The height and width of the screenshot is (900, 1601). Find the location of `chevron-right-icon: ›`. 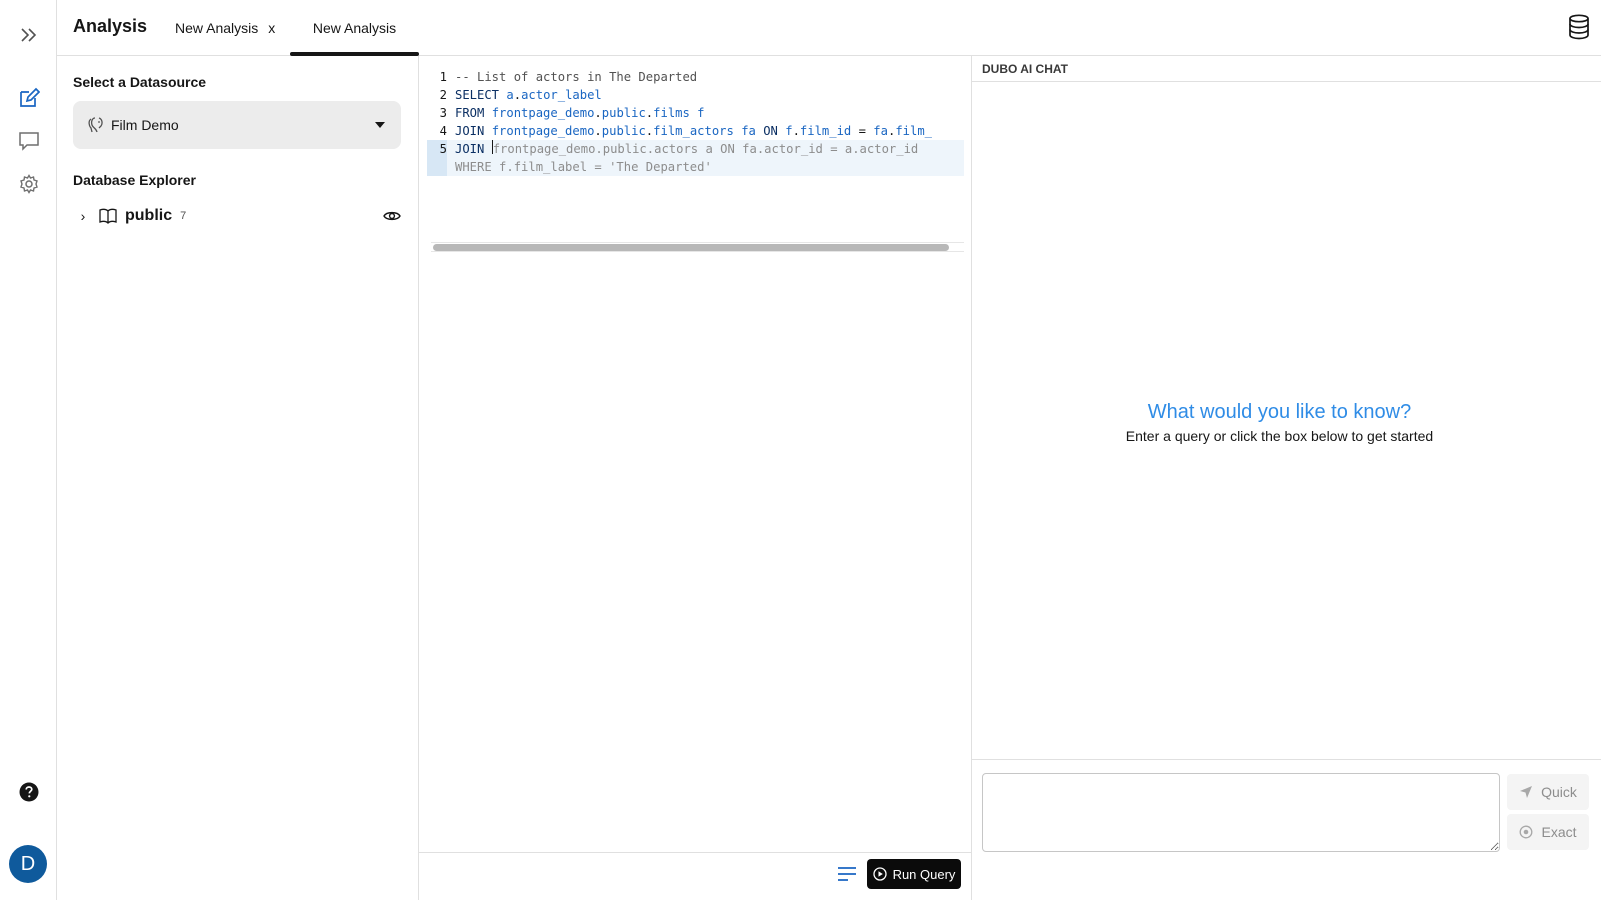

chevron-right-icon: › is located at coordinates (83, 216).